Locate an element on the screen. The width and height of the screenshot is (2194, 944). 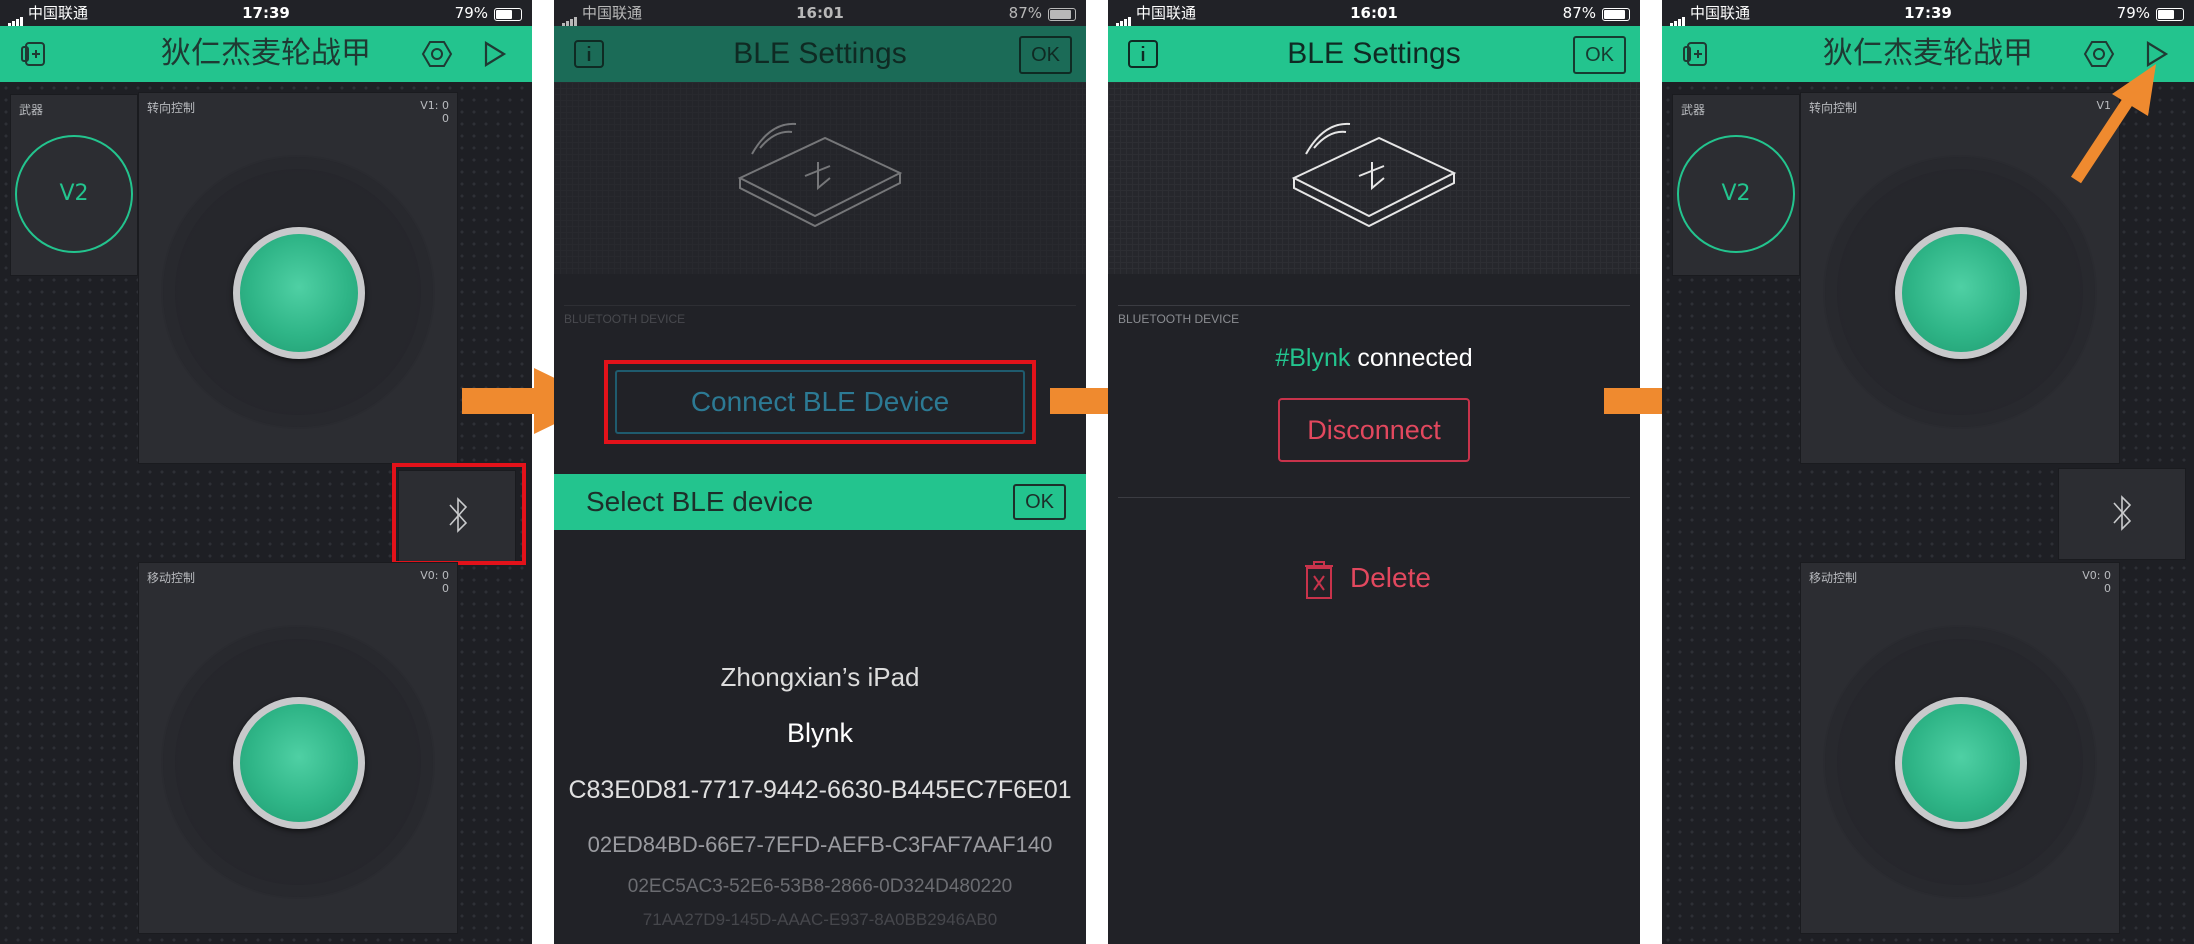
bluetooth-widget is located at coordinates (2122, 514).